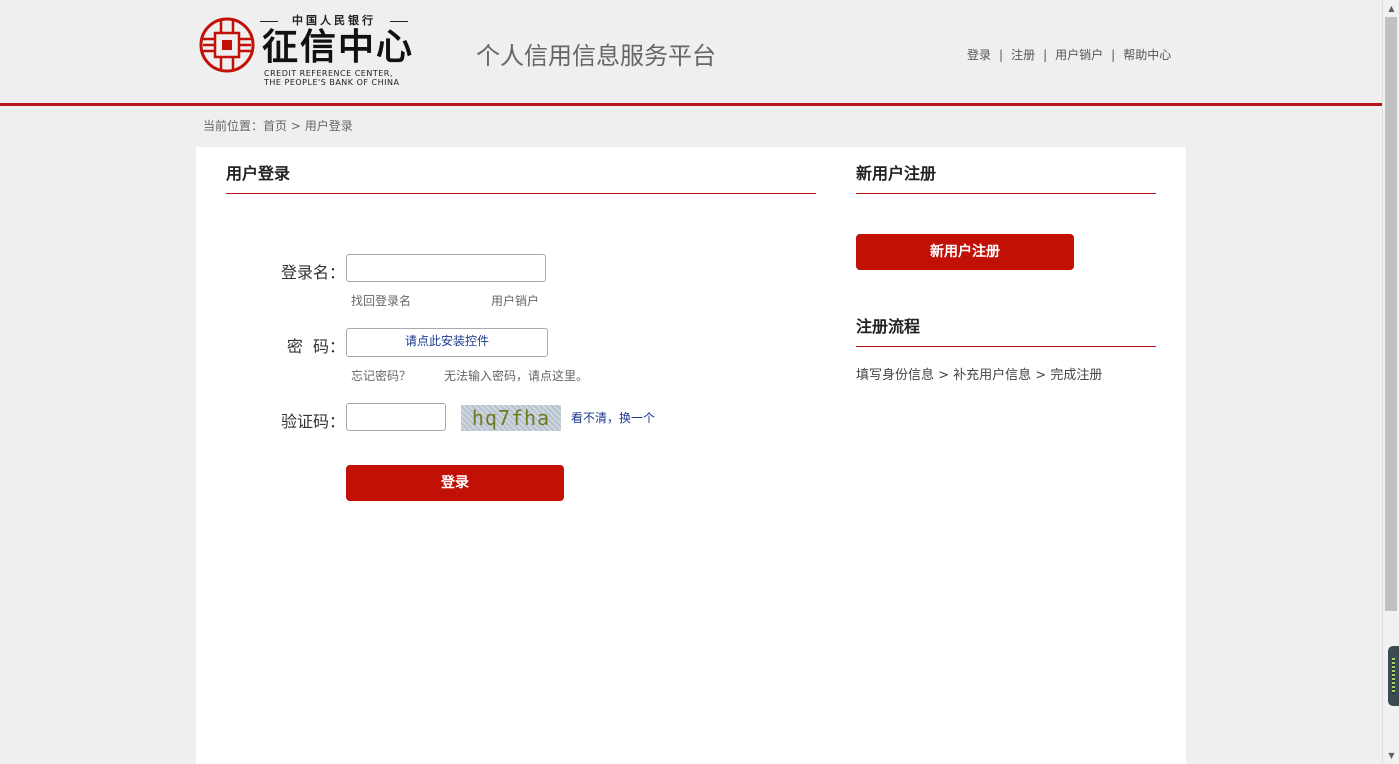 Image resolution: width=1399 pixels, height=764 pixels. Describe the element at coordinates (233, 126) in the screenshot. I see `breadcrumb-prefix: 当前位置：` at that location.